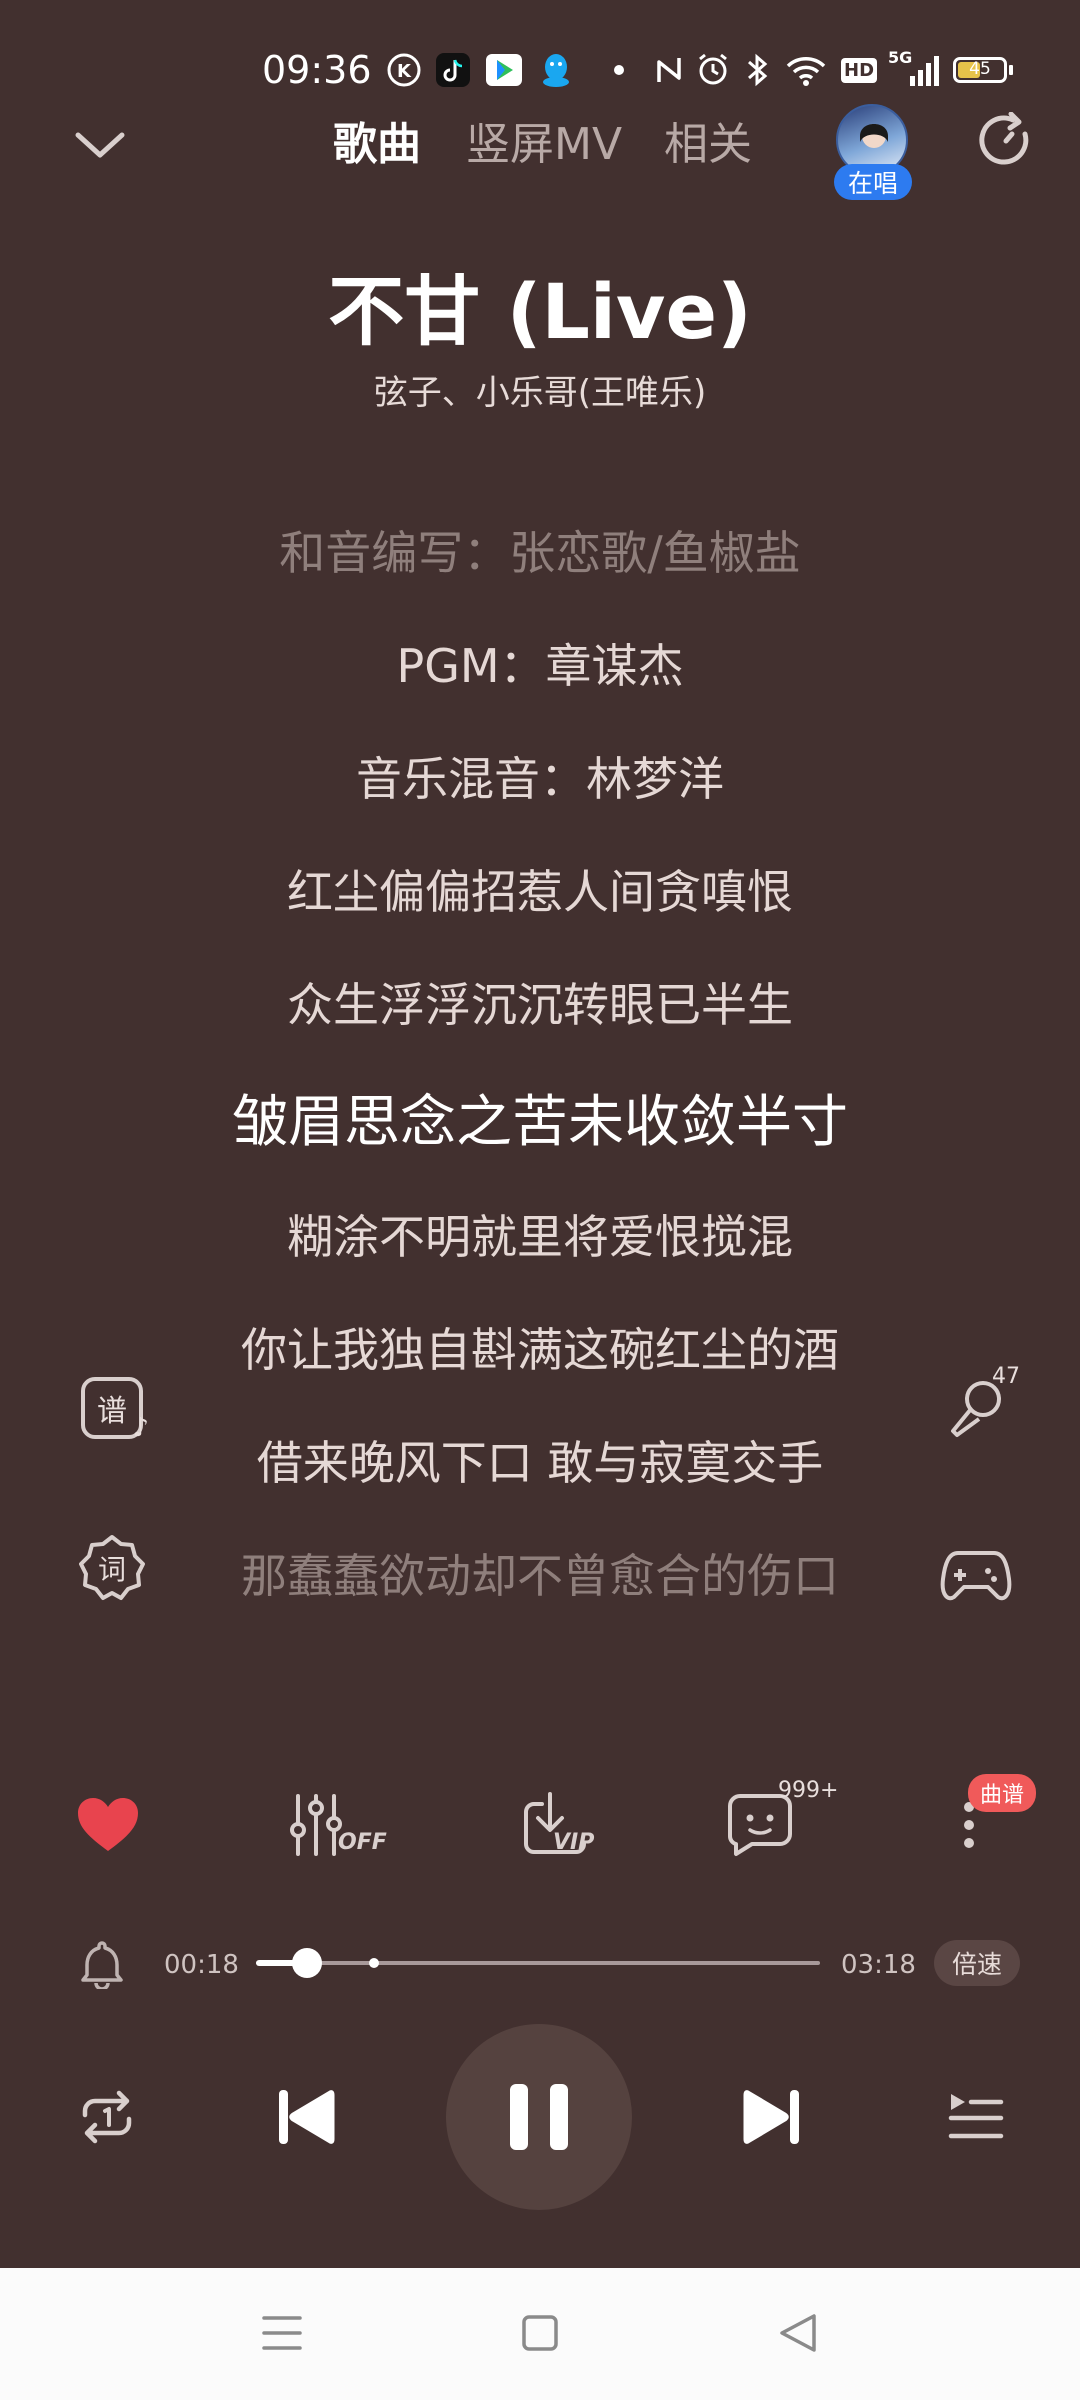 This screenshot has height=2400, width=1080. I want to click on share-refresh-button, so click(1006, 141).